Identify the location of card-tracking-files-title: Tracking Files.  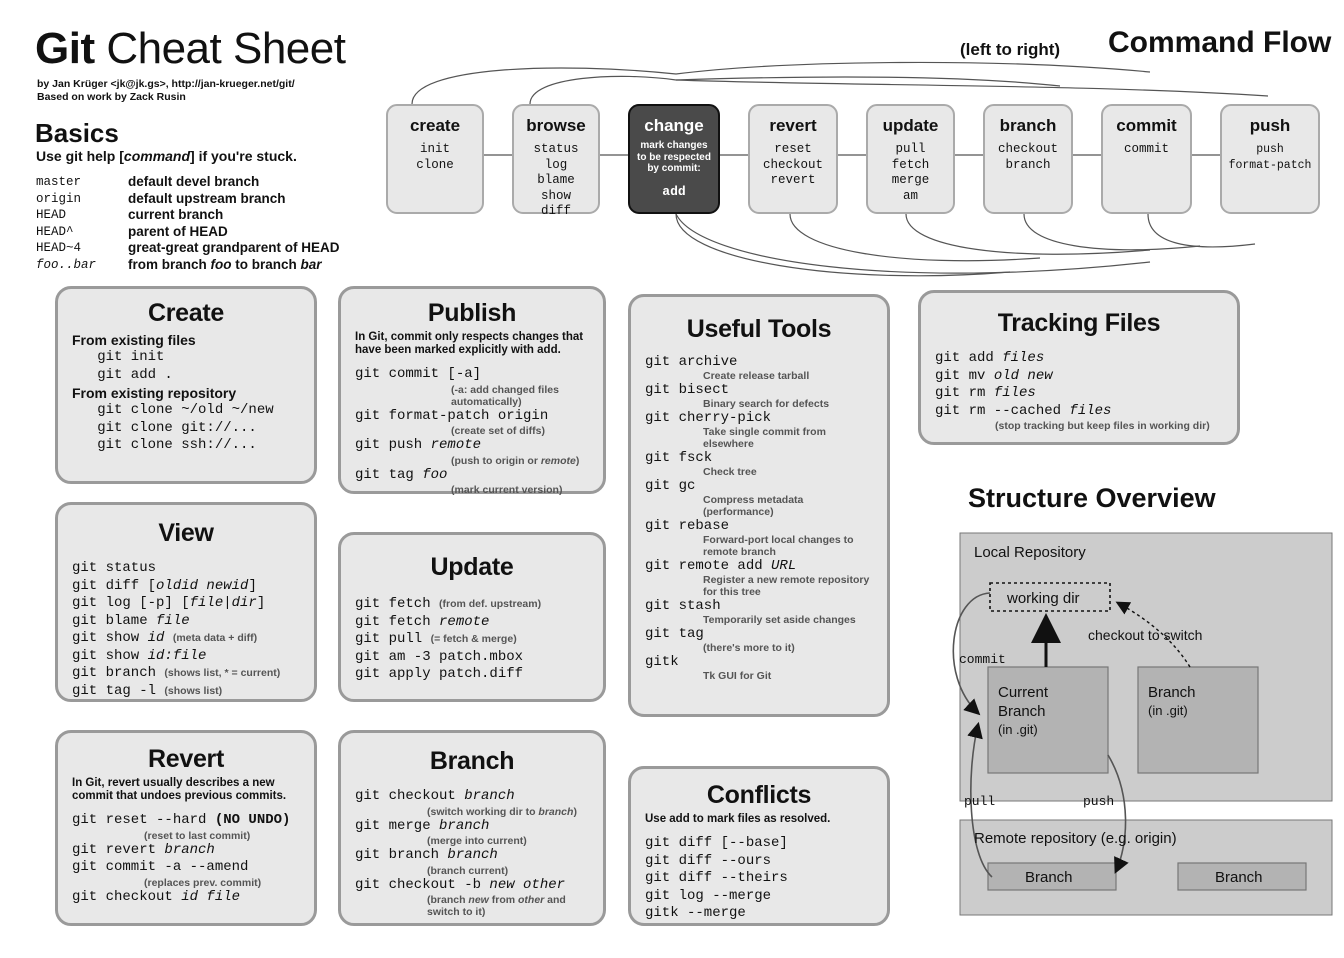
(1079, 323).